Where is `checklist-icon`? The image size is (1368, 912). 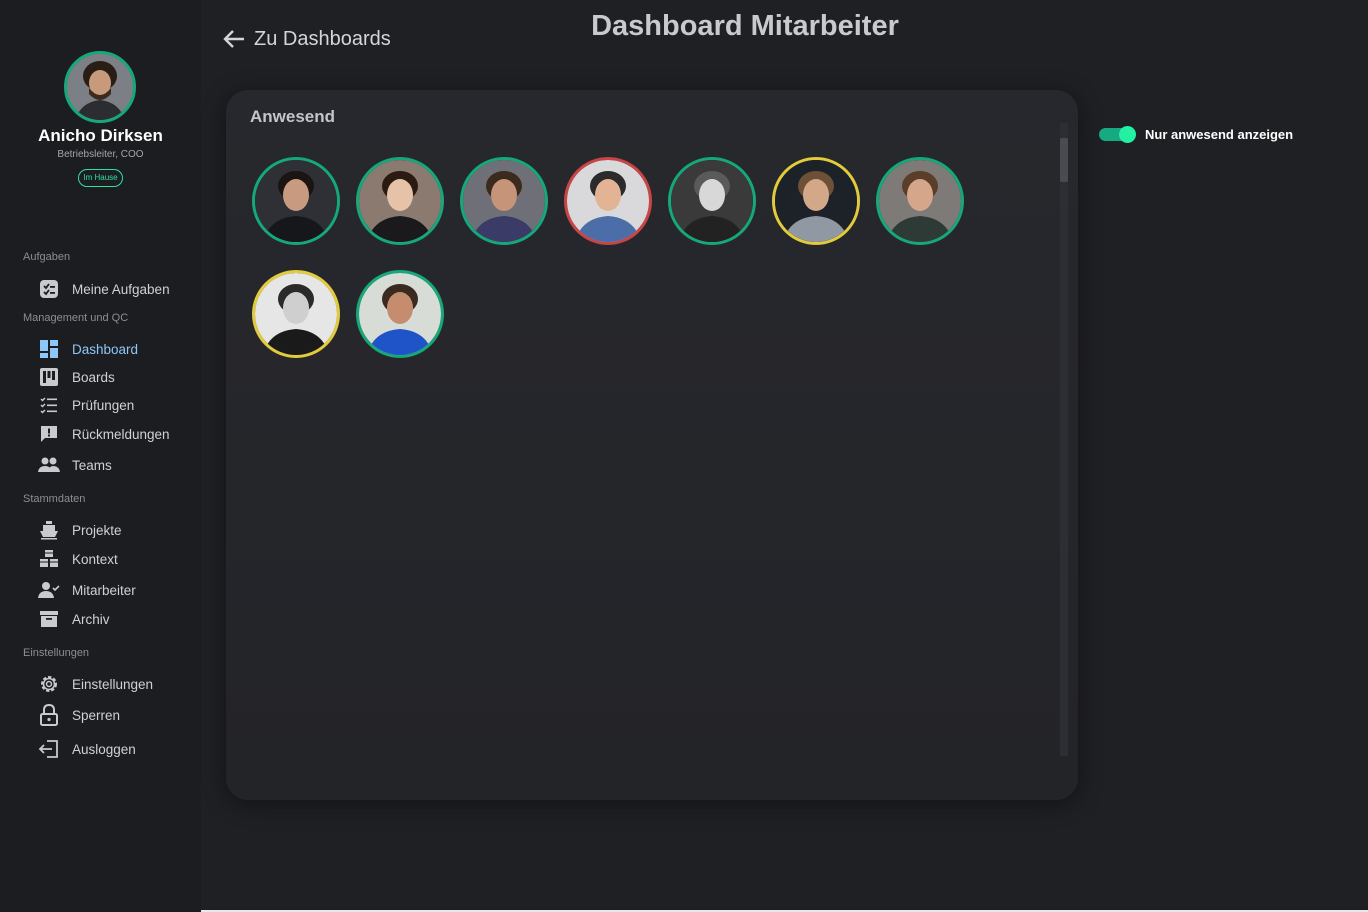
checklist-icon is located at coordinates (49, 405).